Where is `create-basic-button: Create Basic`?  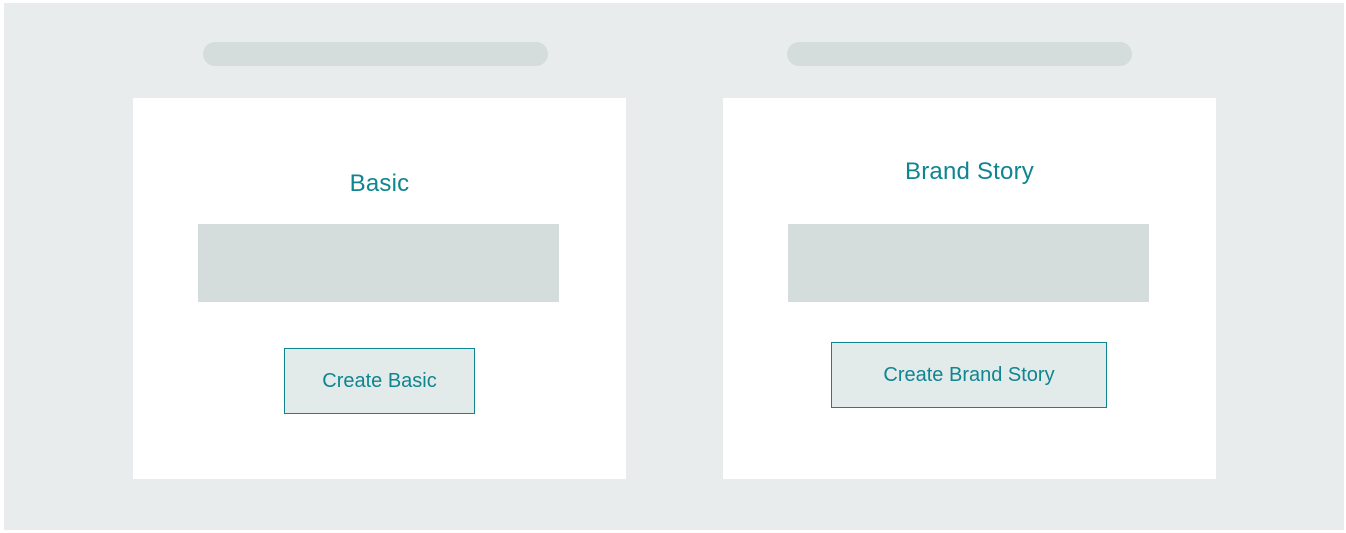 create-basic-button: Create Basic is located at coordinates (379, 381).